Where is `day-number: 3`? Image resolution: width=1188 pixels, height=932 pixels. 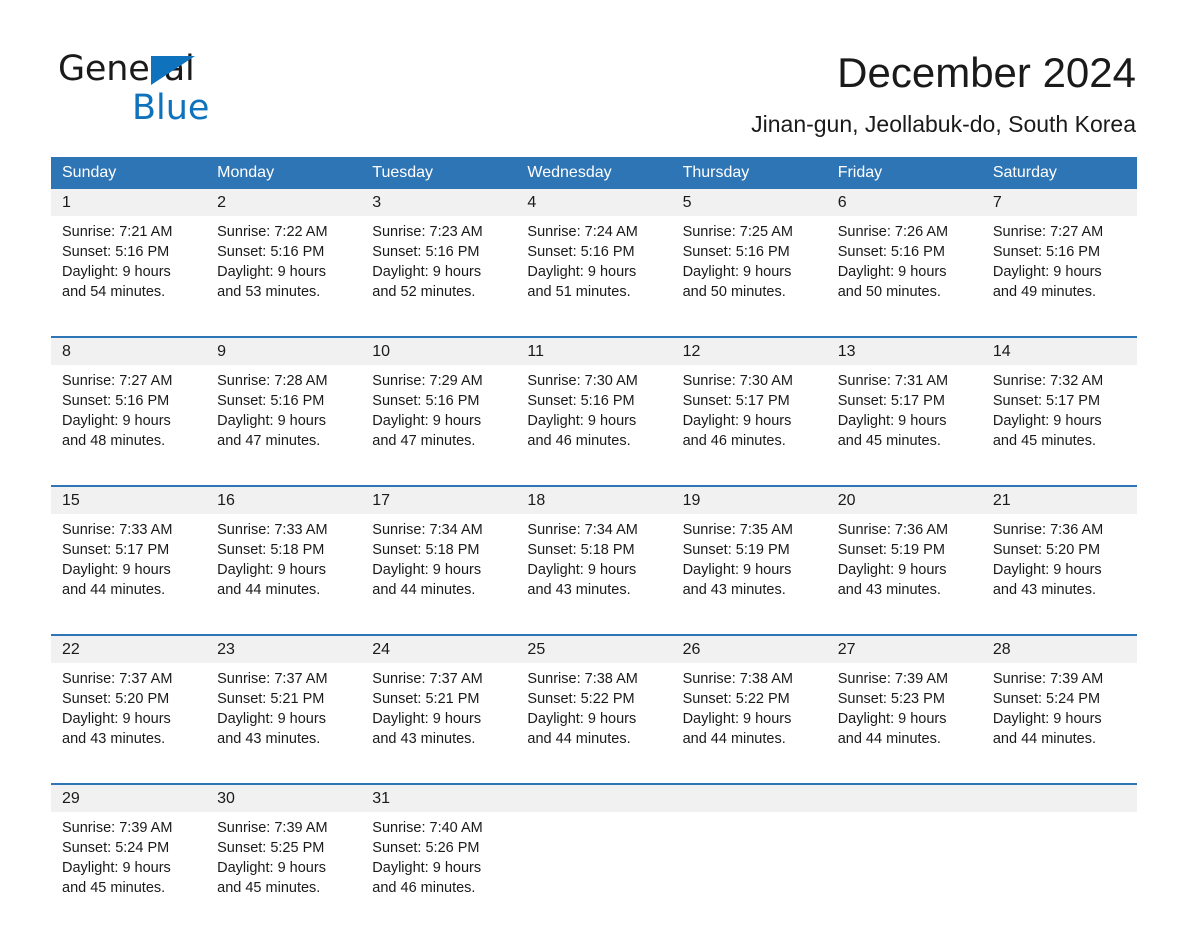
day-number: 3 is located at coordinates (439, 202).